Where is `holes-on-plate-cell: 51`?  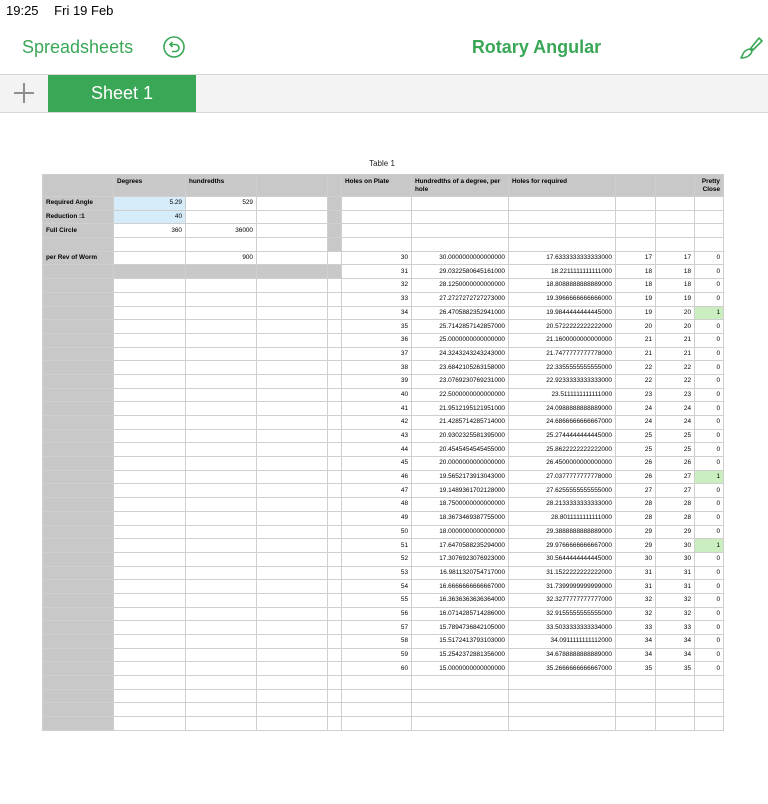 holes-on-plate-cell: 51 is located at coordinates (376, 545).